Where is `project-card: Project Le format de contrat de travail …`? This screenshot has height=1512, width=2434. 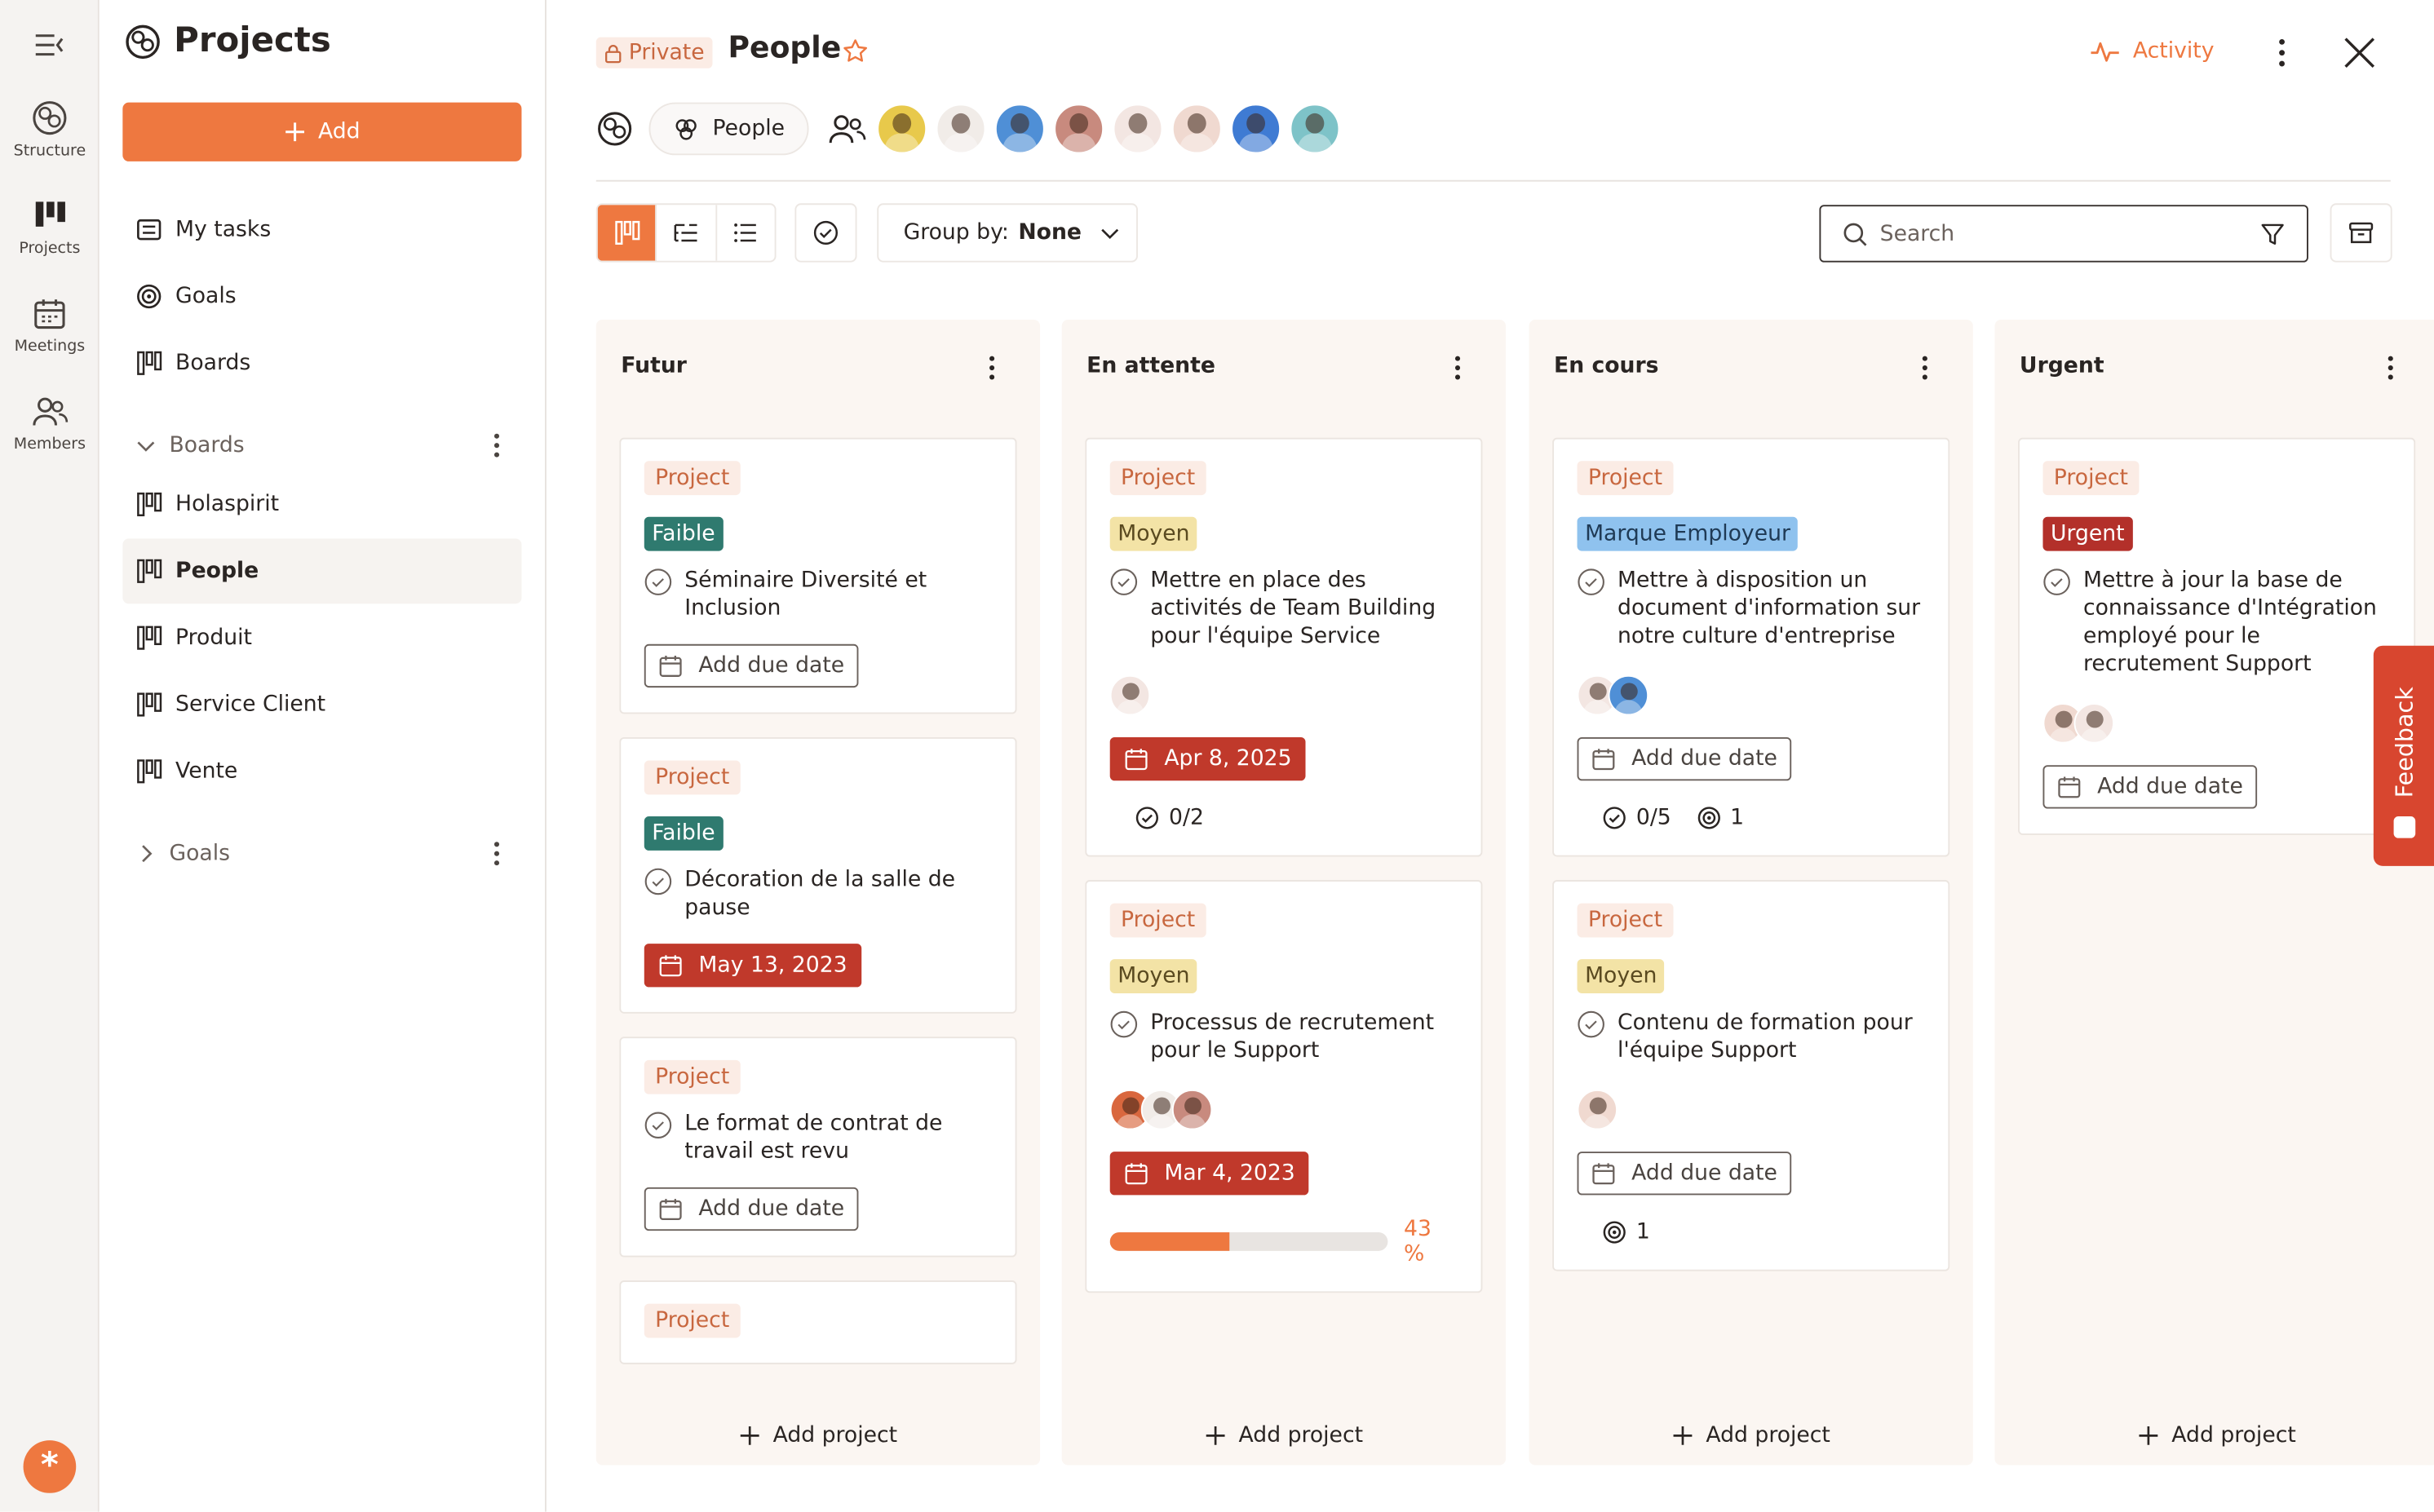 project-card: Project Le format de contrat de travail … is located at coordinates (818, 1147).